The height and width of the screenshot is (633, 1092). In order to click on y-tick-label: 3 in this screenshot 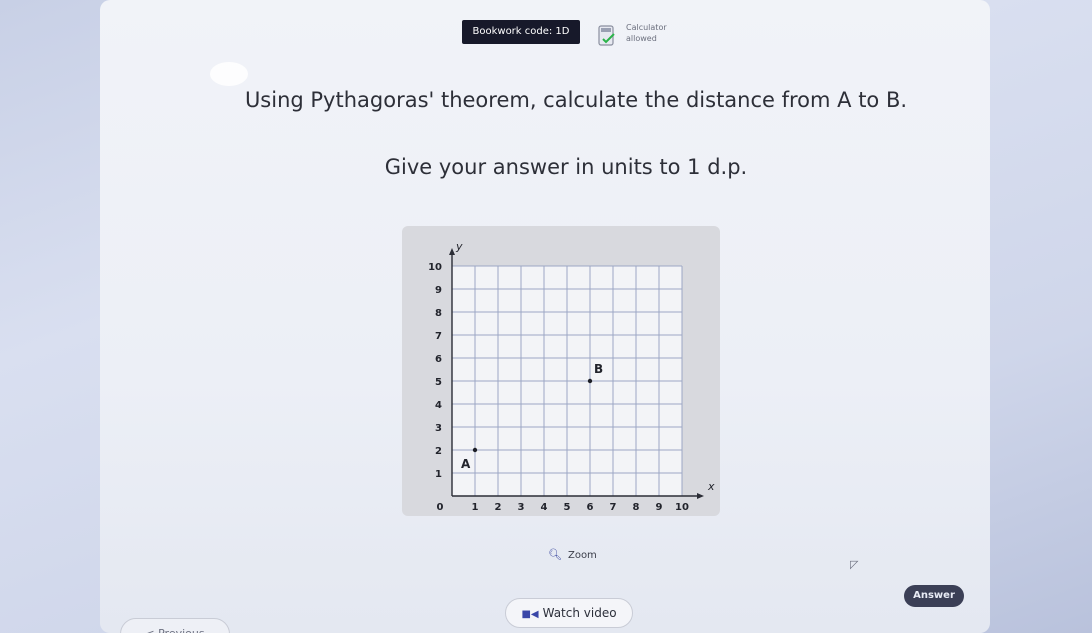, I will do `click(438, 428)`.